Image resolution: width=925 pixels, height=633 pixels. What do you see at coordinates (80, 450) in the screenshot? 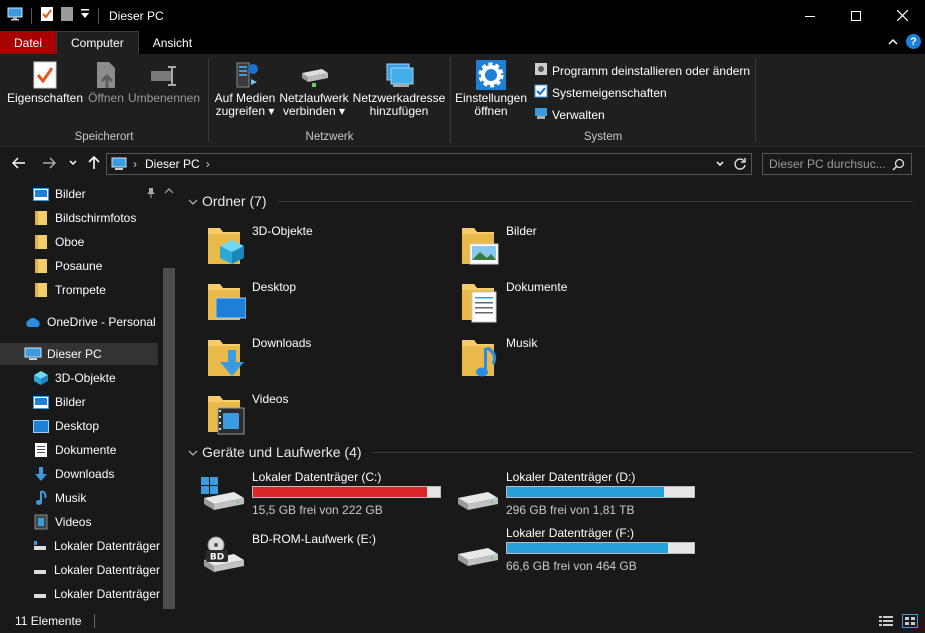
I see `nav-item-dokumente: Dokumente` at bounding box center [80, 450].